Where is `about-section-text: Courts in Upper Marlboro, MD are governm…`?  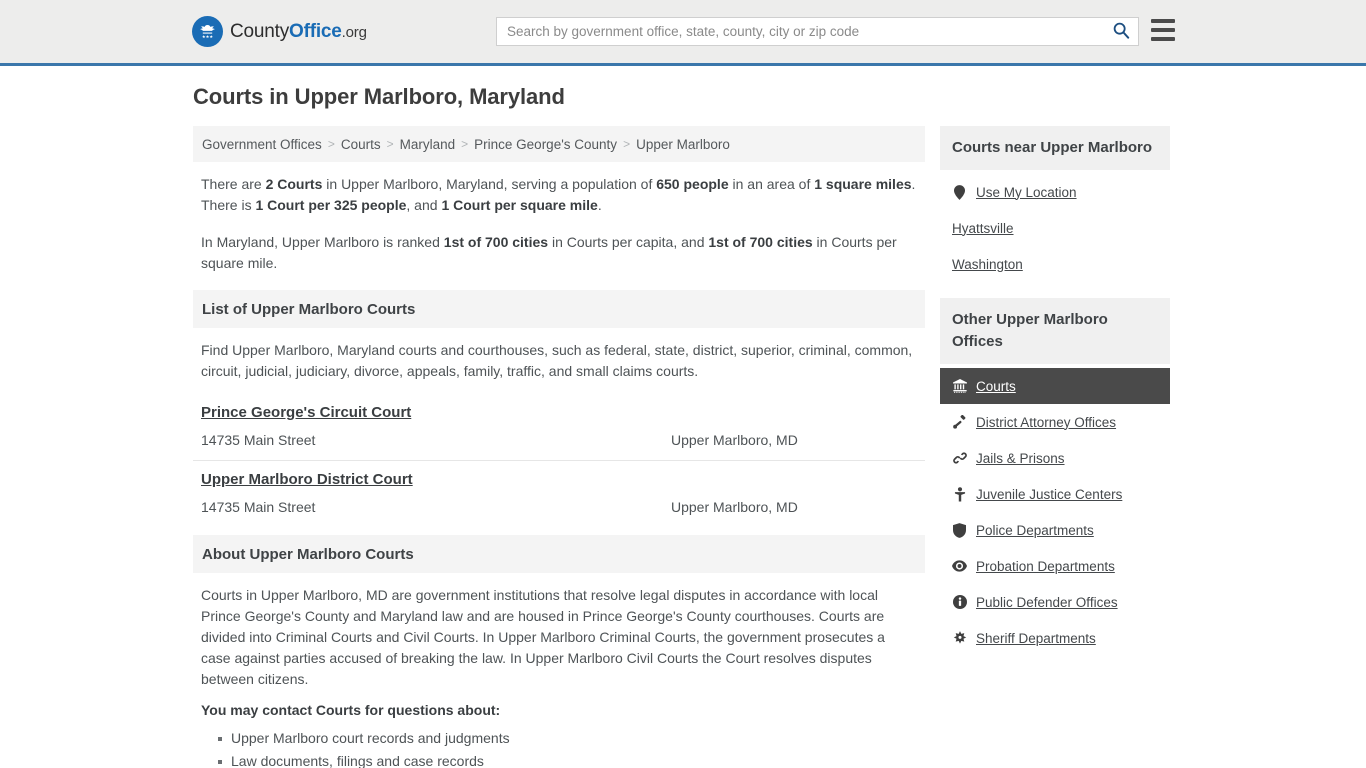 about-section-text: Courts in Upper Marlboro, MD are governm… is located at coordinates (543, 637).